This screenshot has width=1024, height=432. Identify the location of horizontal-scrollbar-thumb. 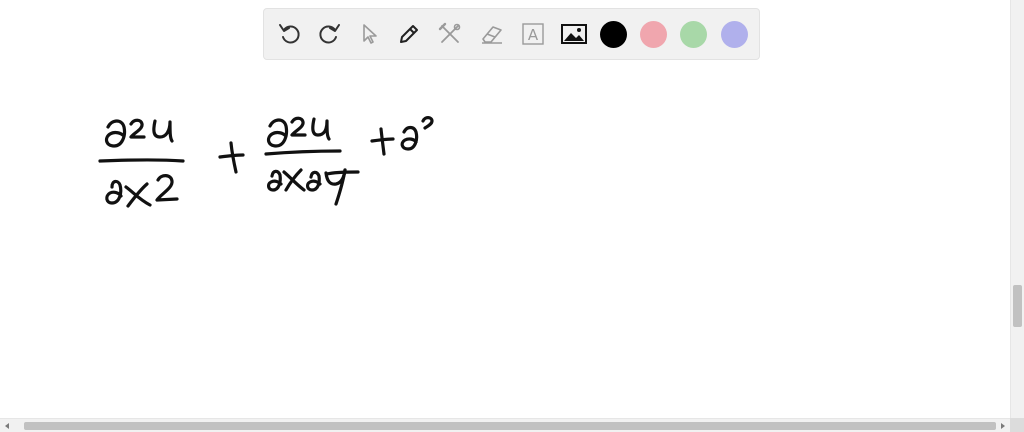
(510, 426).